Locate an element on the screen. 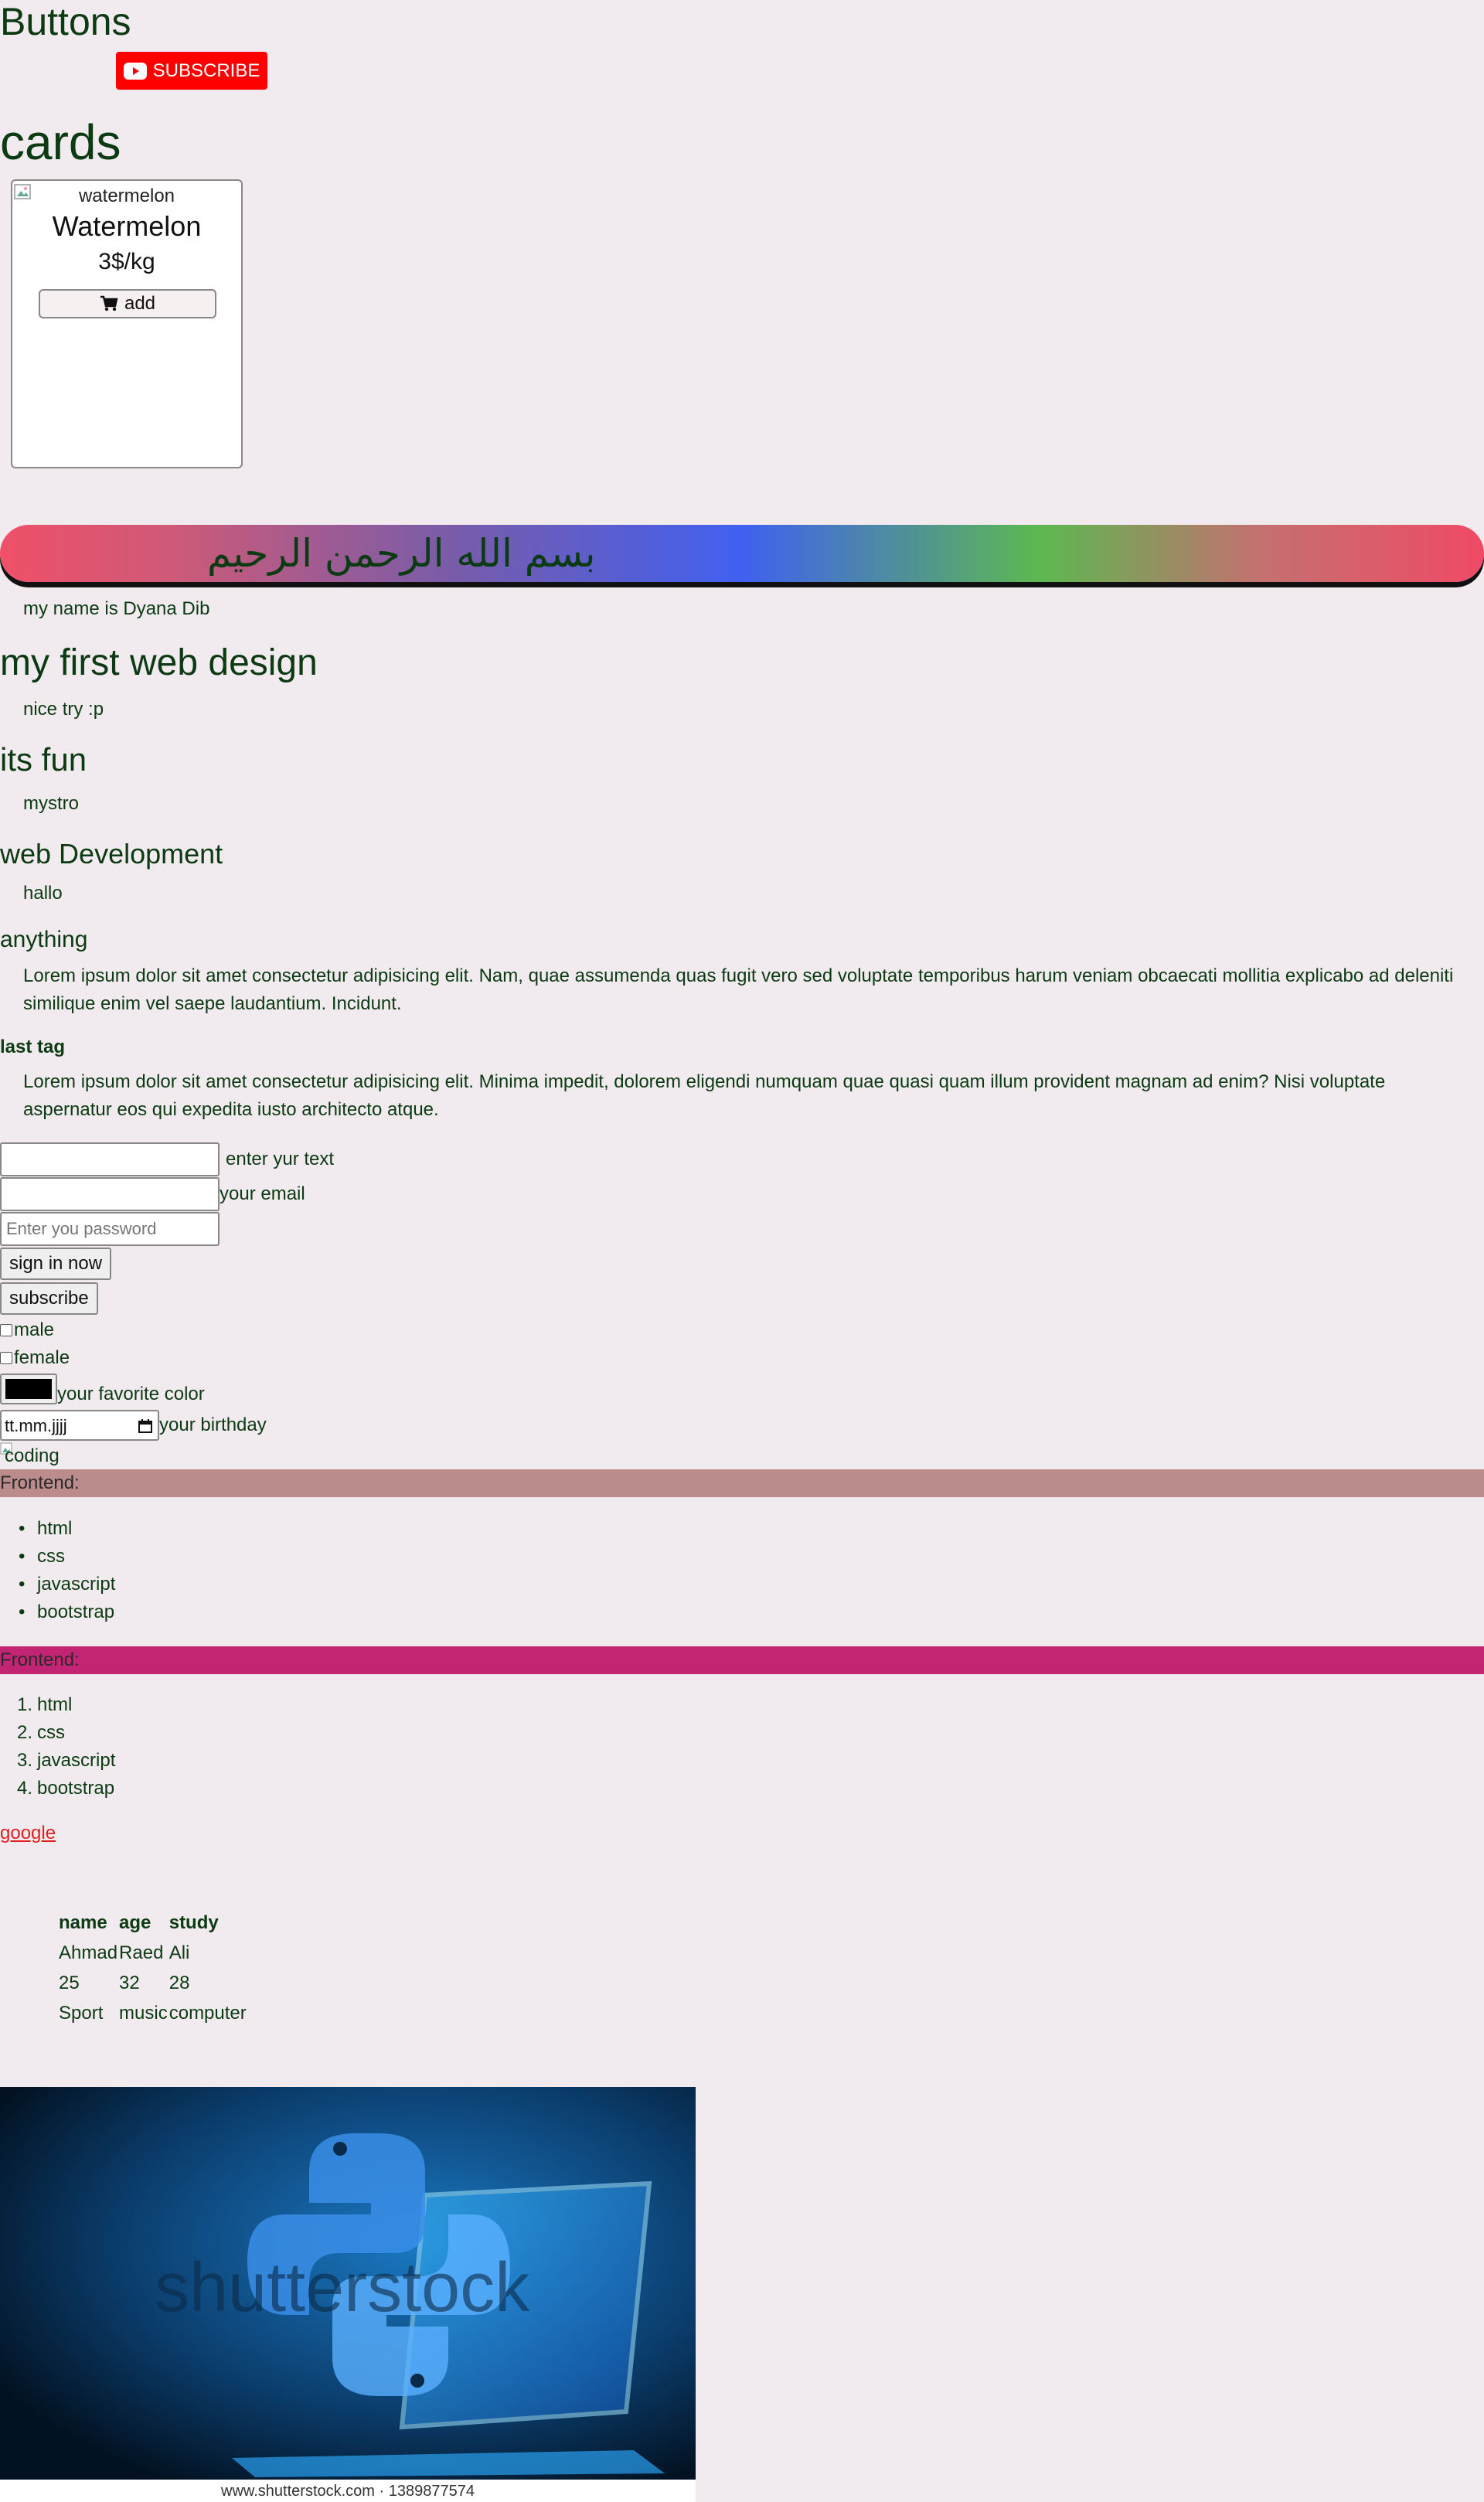  table-cell: 28 is located at coordinates (179, 1982).